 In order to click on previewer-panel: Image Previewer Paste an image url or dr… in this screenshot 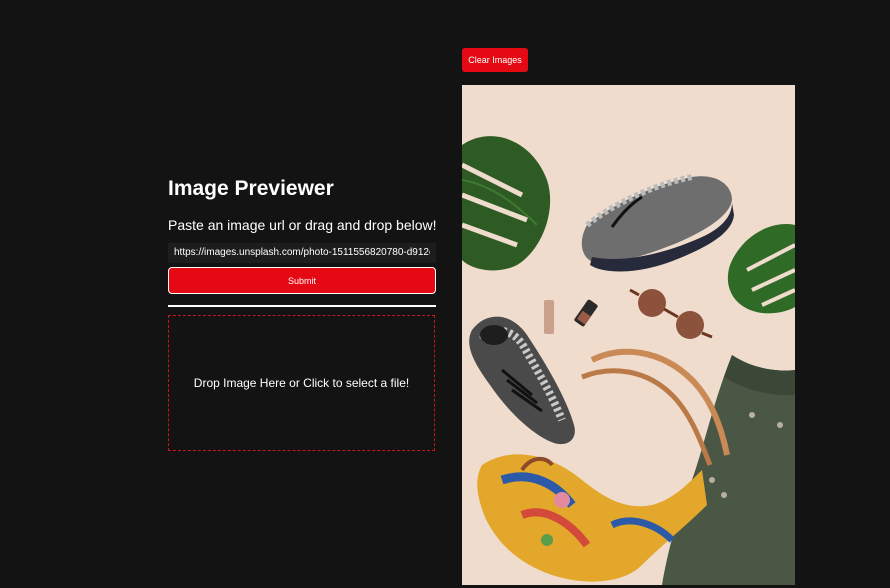, I will do `click(302, 313)`.